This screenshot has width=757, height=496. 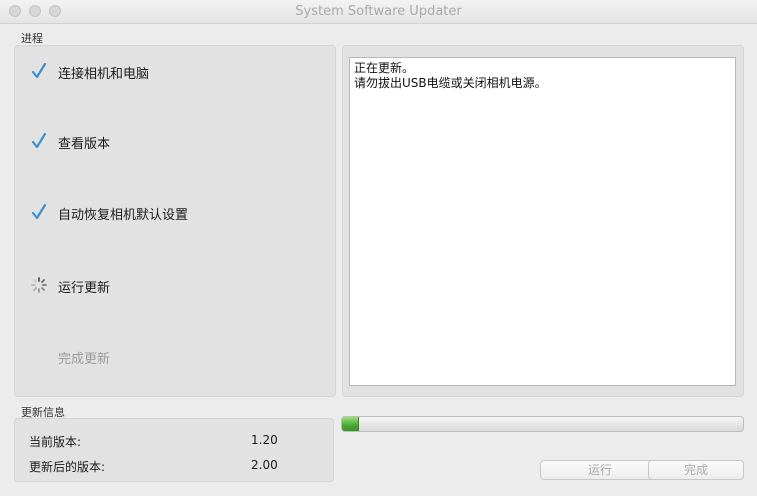 What do you see at coordinates (384, 68) in the screenshot?
I see `log-line: 正在更新。` at bounding box center [384, 68].